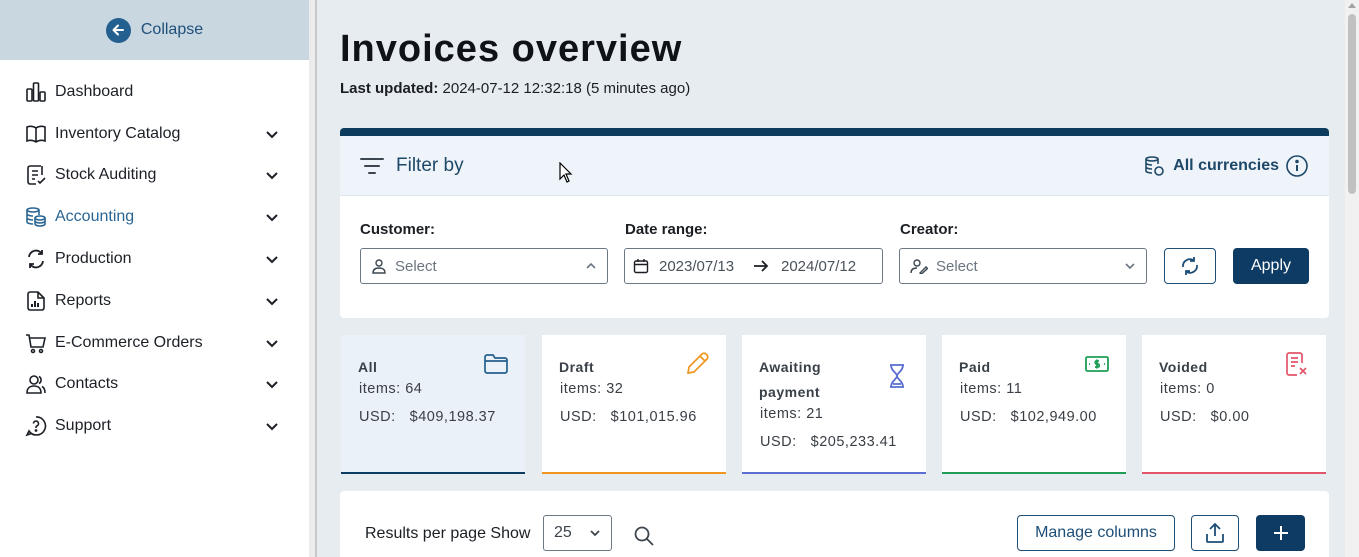  Describe the element at coordinates (118, 30) in the screenshot. I see `arrow-left-icon` at that location.